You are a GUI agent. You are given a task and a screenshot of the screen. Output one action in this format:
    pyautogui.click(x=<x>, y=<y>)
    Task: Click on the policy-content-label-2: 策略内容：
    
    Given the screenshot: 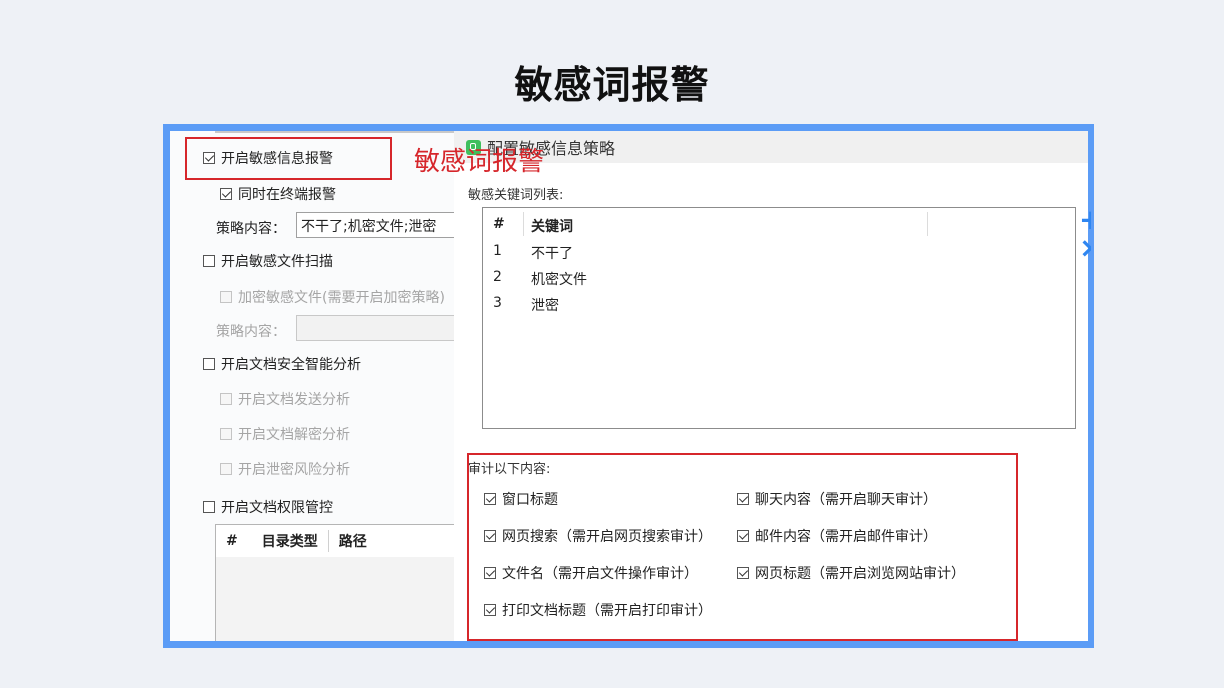 What is the action you would take?
    pyautogui.click(x=251, y=331)
    